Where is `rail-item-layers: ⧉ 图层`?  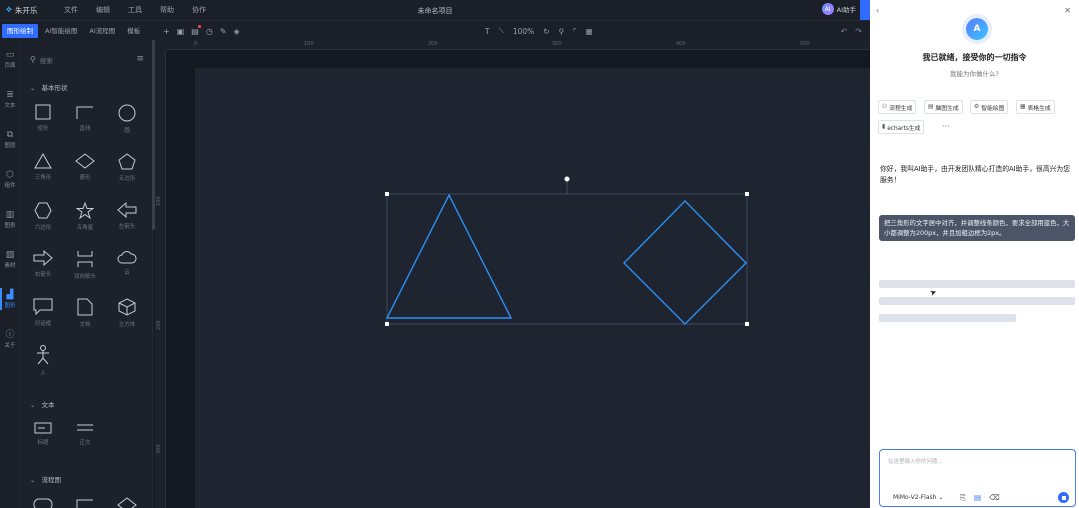 rail-item-layers: ⧉ 图层 is located at coordinates (10, 139).